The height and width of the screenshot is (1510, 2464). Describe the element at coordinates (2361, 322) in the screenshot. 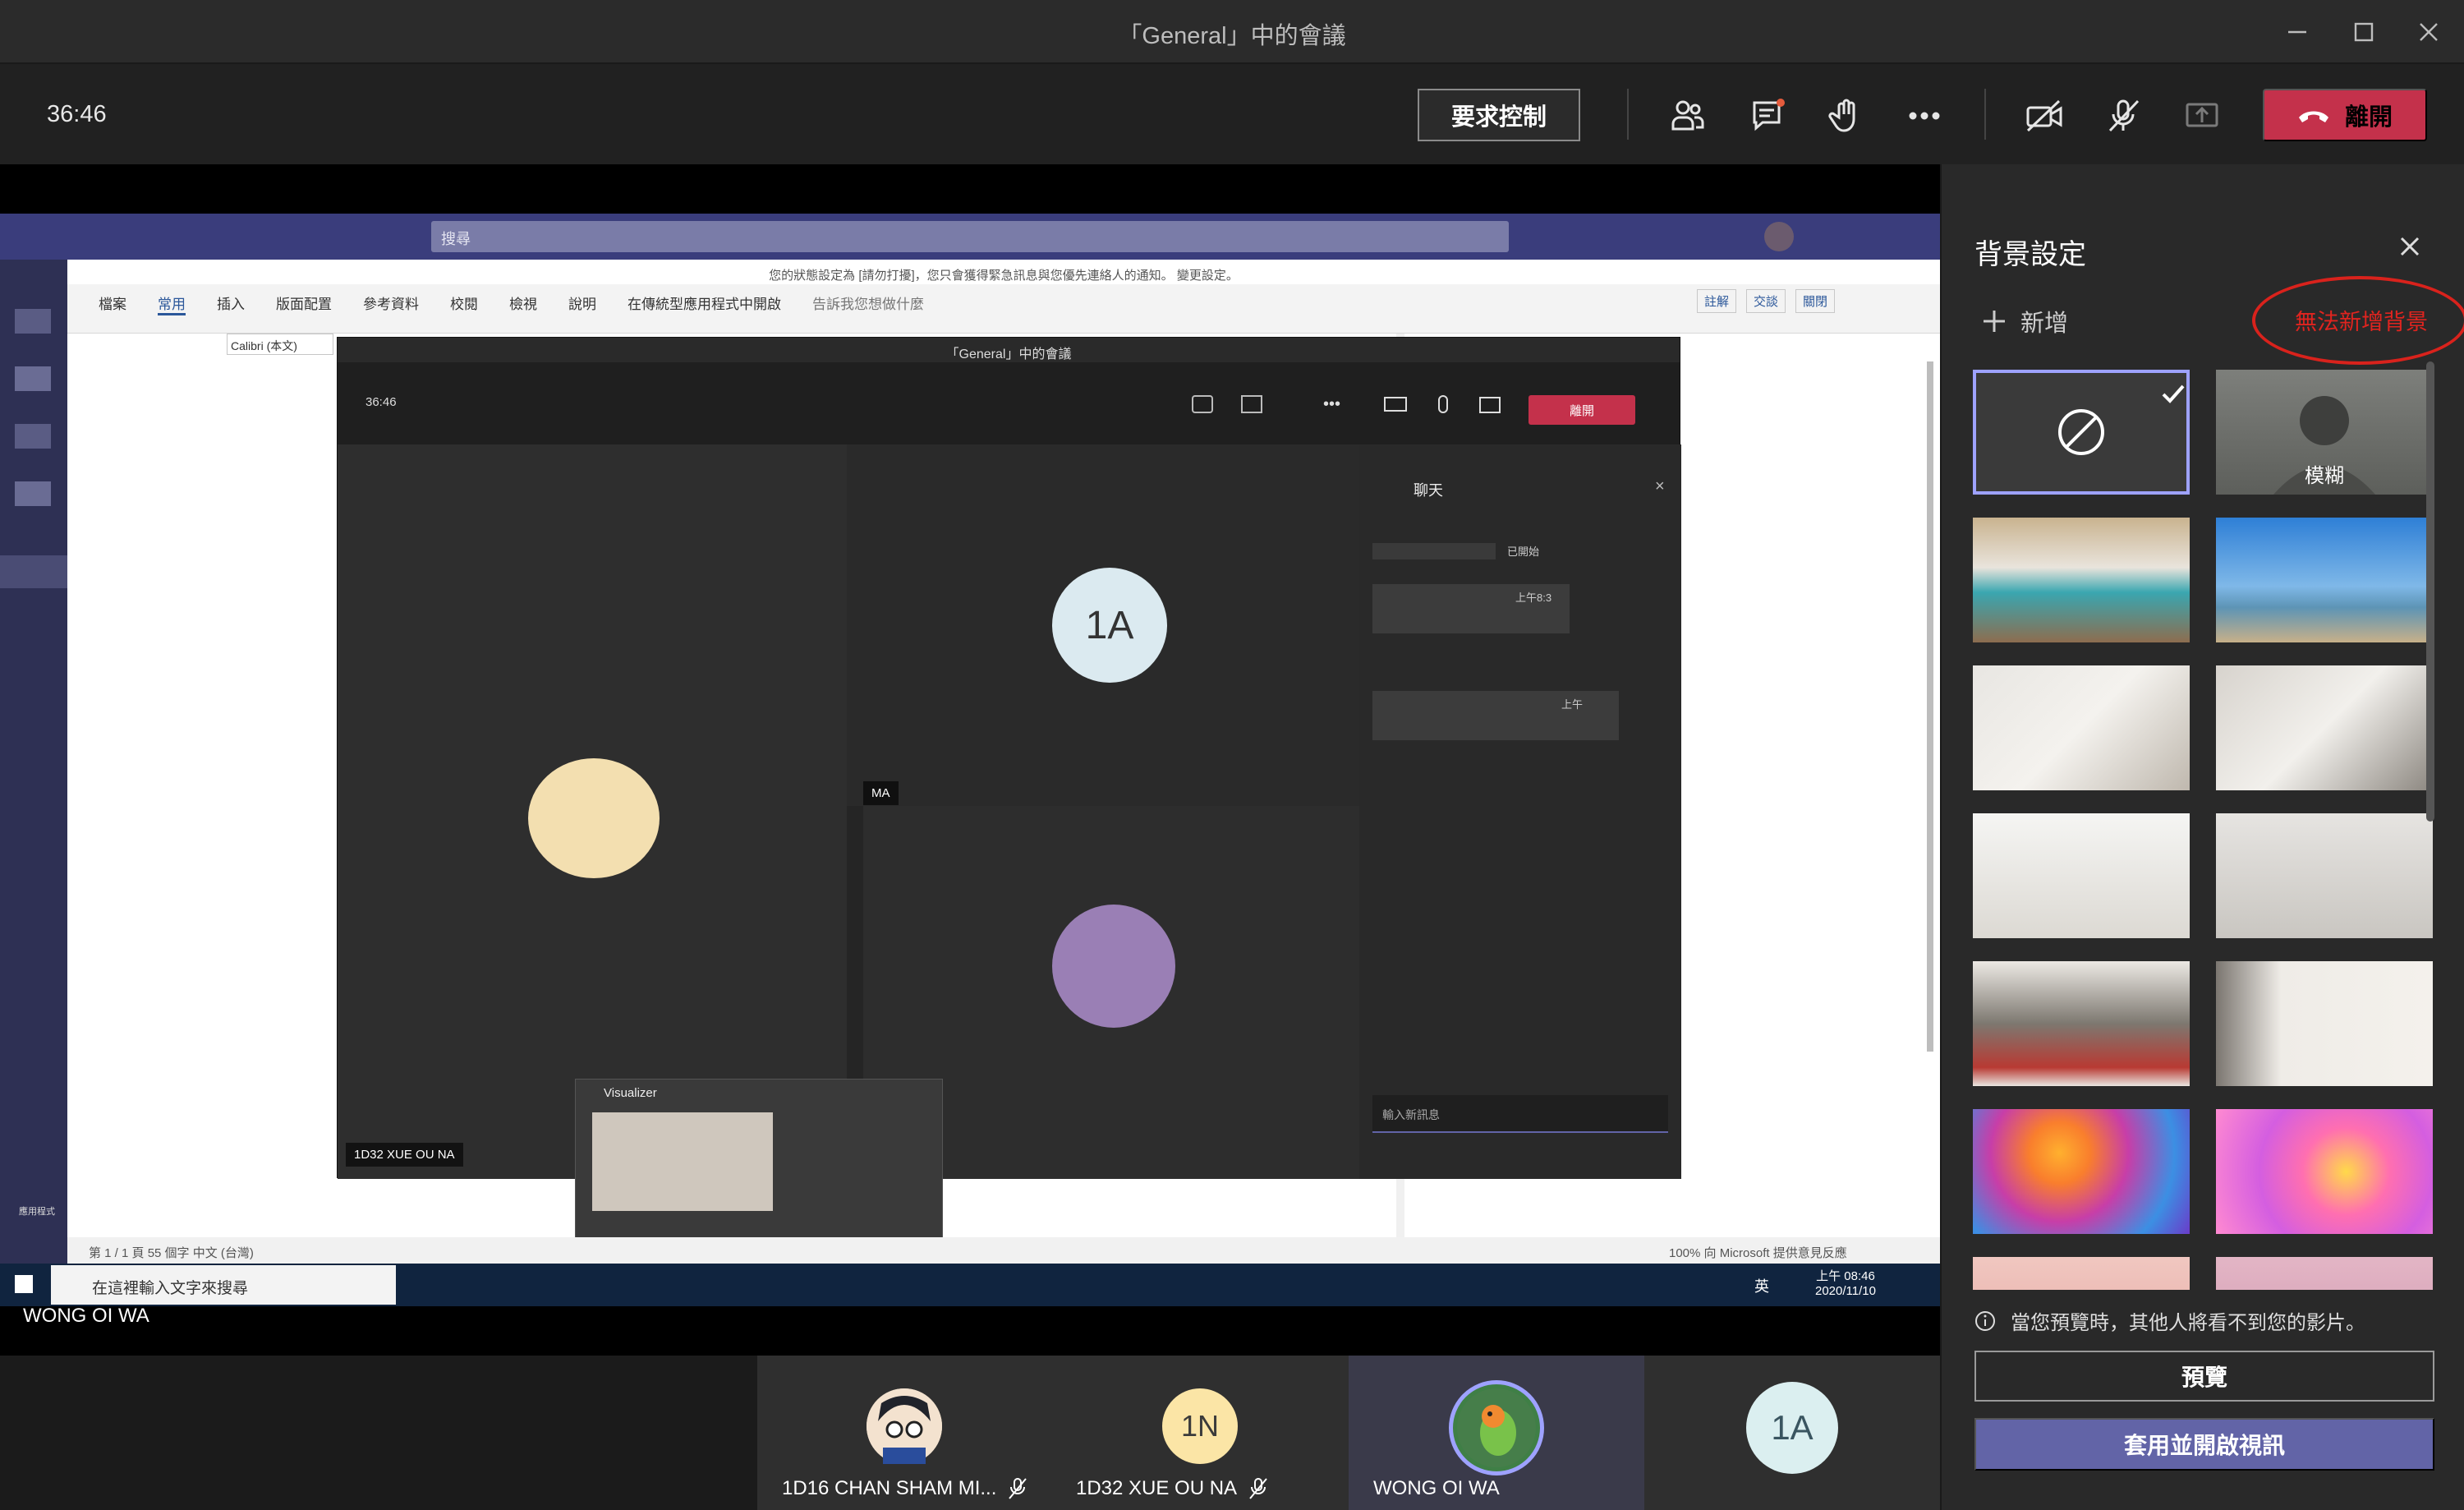

I see `annotation-text: 無法新增背景` at that location.